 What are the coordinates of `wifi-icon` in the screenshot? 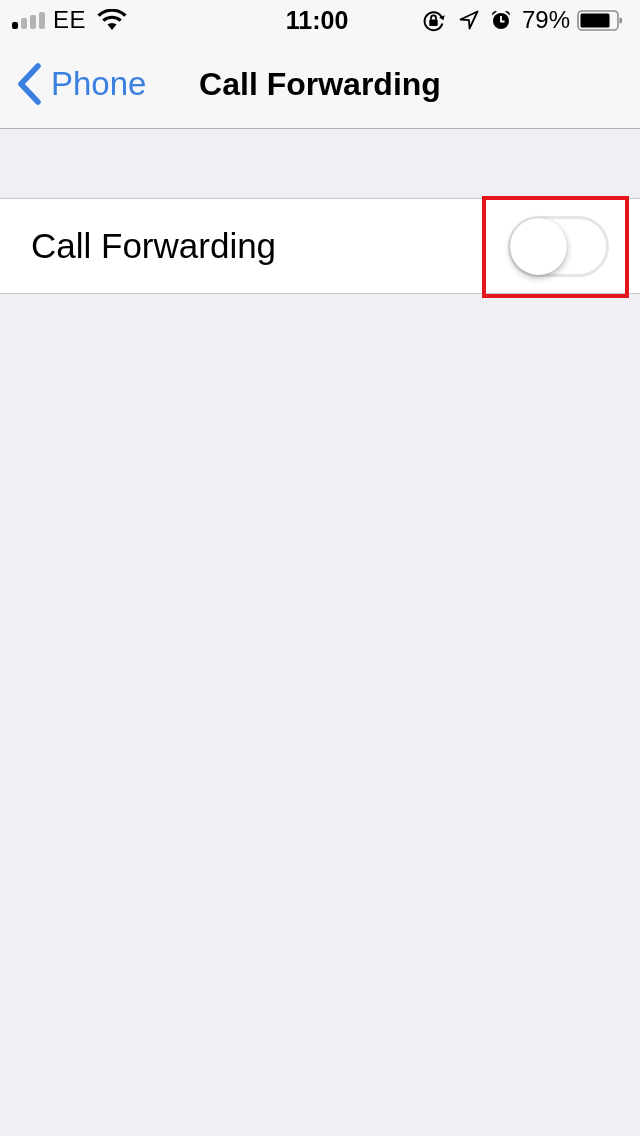 It's located at (112, 20).